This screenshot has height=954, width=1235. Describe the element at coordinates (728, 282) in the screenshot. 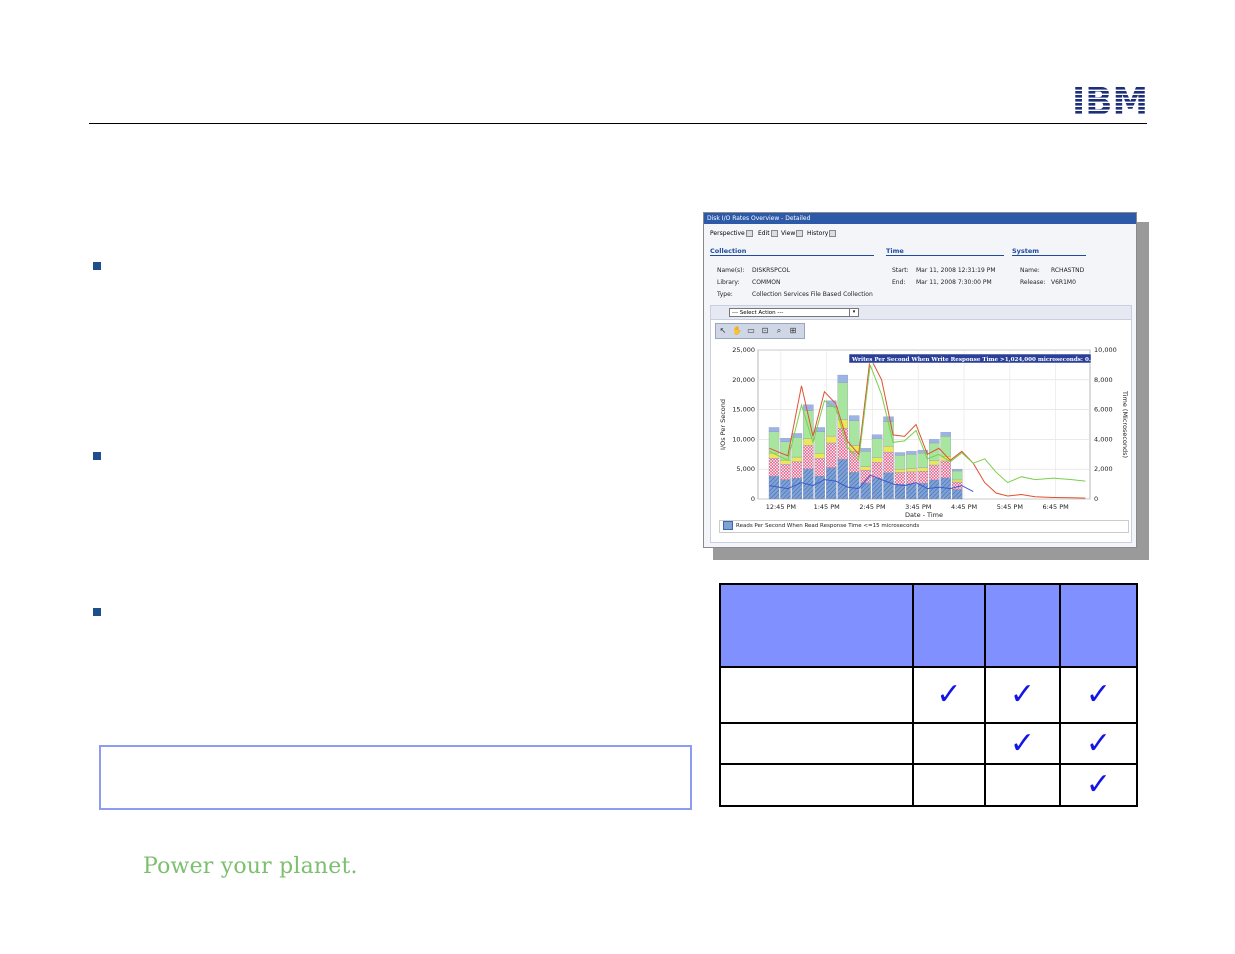

I see `collection-library-label: Library:` at that location.